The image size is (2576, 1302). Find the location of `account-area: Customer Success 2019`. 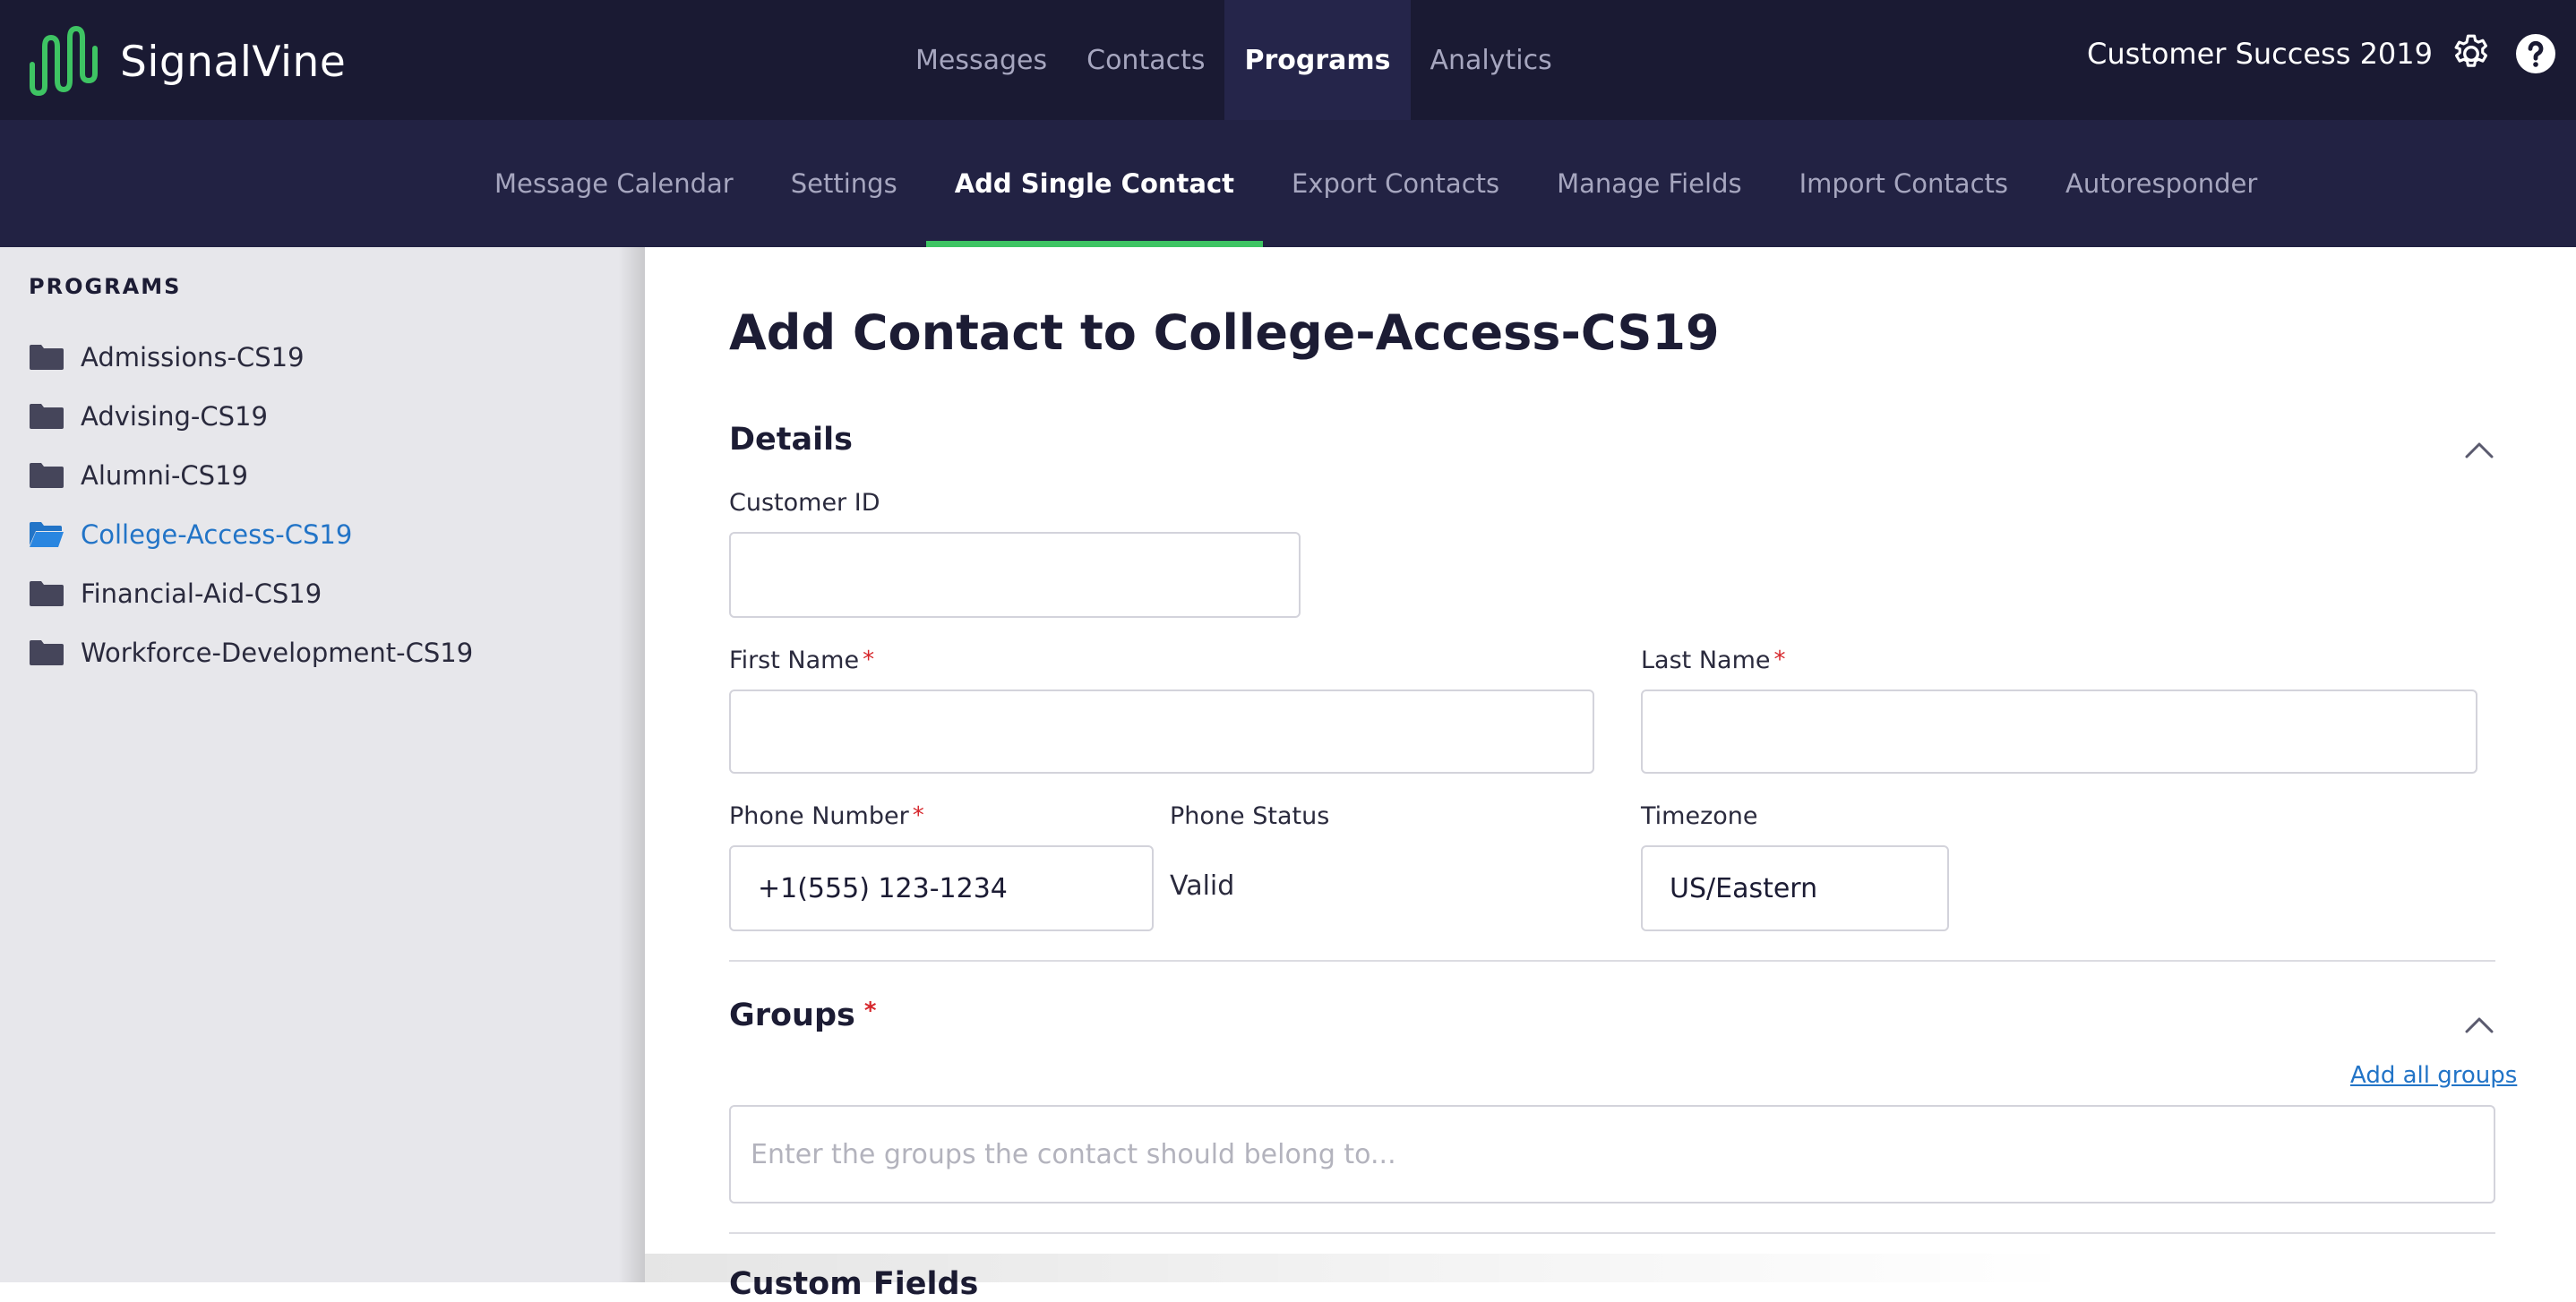

account-area: Customer Success 2019 is located at coordinates (2331, 53).